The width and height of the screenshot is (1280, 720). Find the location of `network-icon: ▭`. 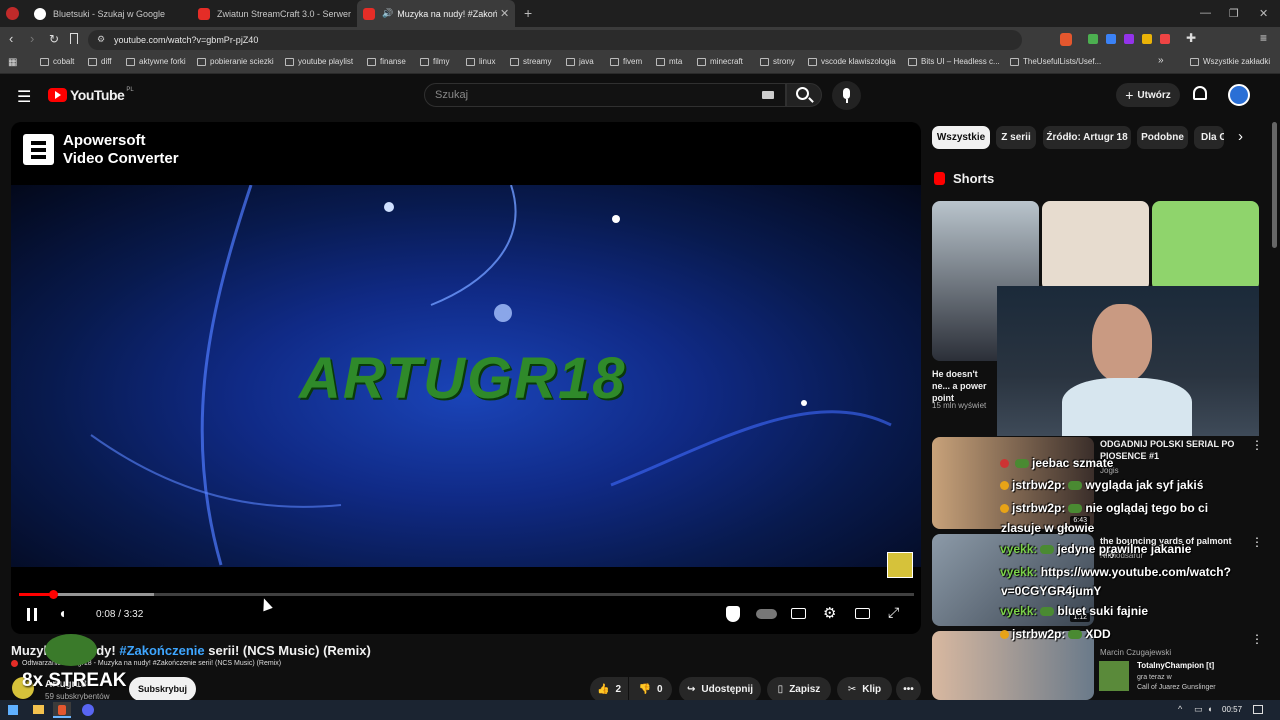

network-icon: ▭ is located at coordinates (1198, 709).